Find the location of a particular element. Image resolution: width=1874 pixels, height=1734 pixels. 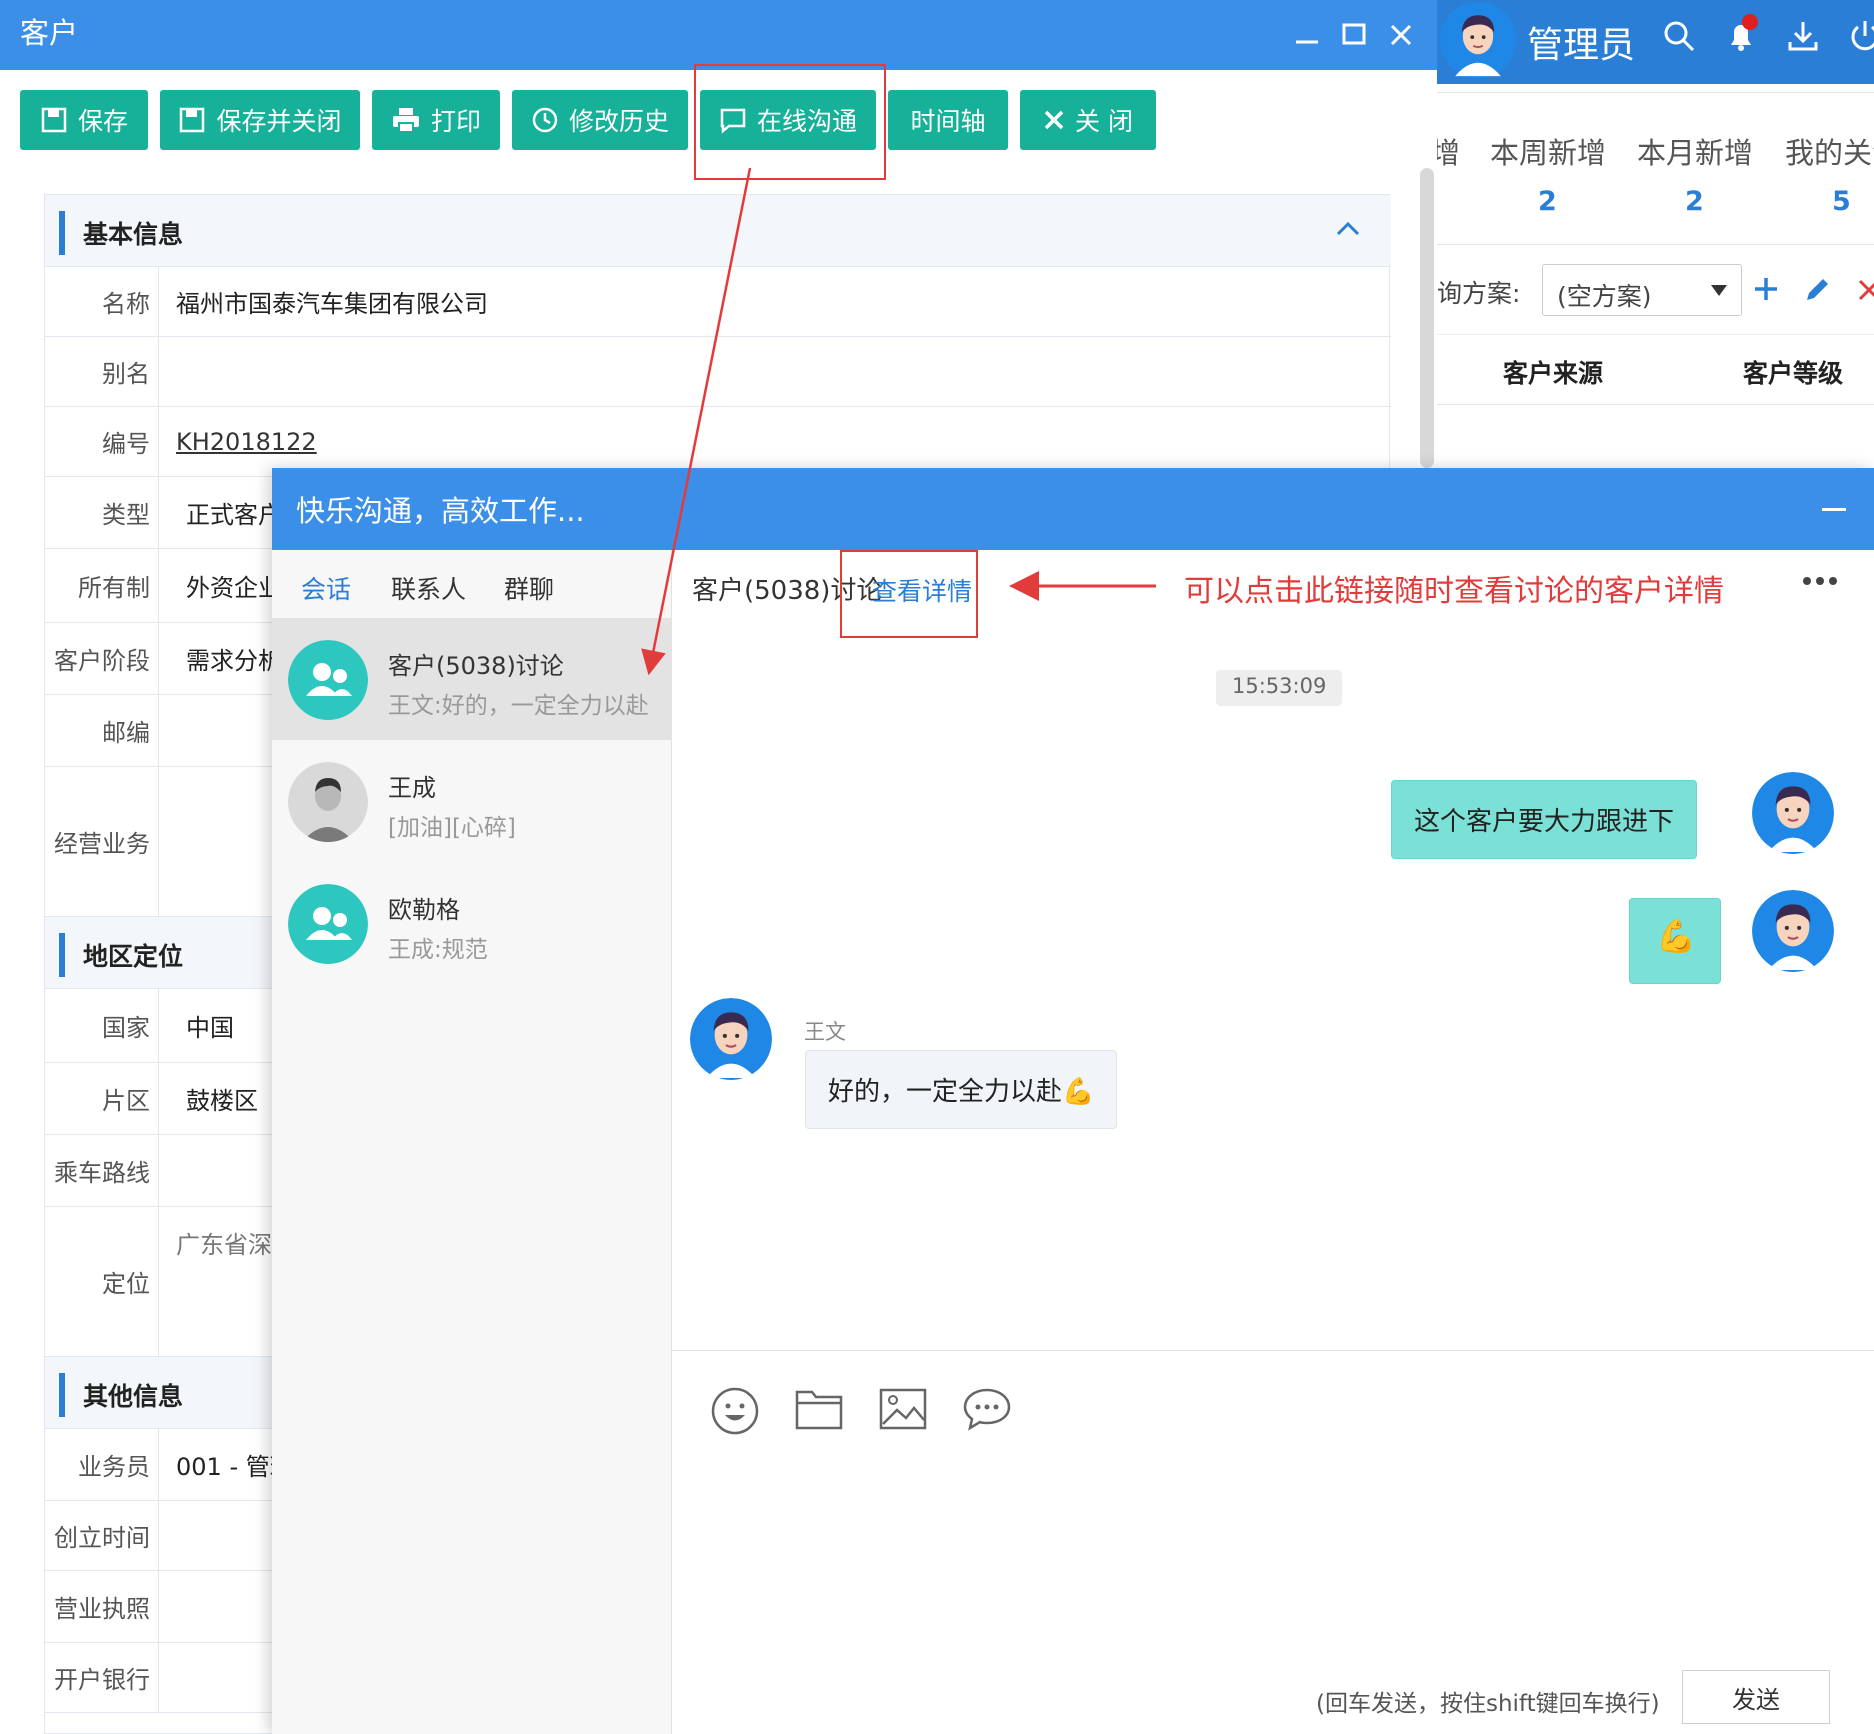

tab-group-chat: 群聊 is located at coordinates (529, 588).